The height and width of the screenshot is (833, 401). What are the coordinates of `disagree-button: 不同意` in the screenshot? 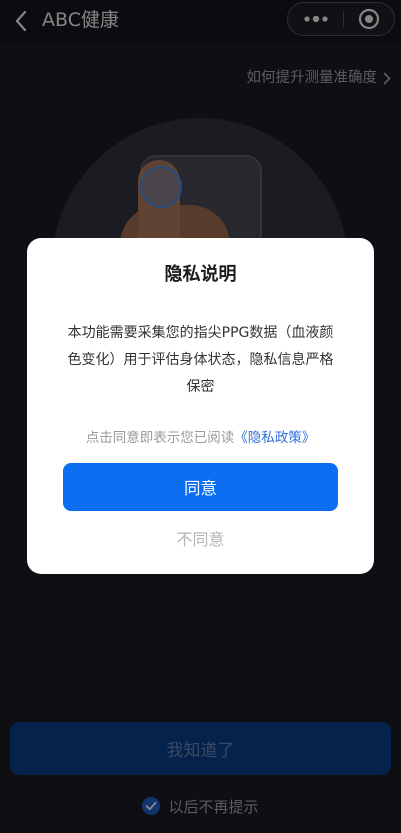 It's located at (200, 540).